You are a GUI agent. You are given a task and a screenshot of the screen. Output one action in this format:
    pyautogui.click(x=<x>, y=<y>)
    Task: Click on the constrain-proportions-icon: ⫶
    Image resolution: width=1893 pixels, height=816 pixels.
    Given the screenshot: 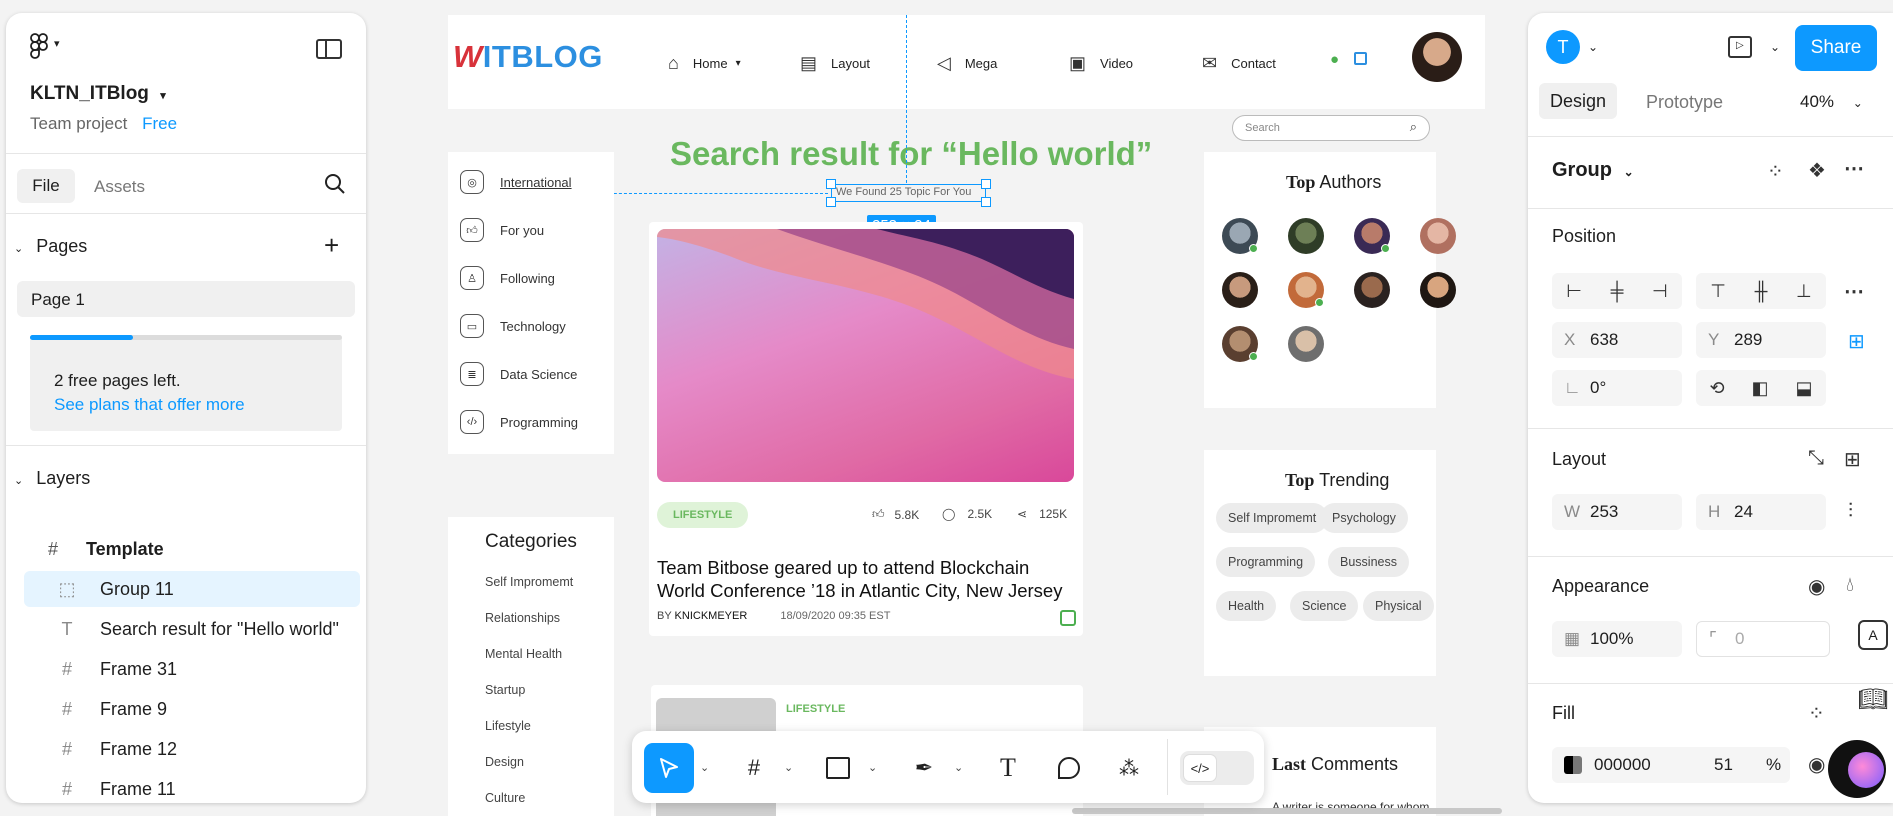 What is the action you would take?
    pyautogui.click(x=1850, y=511)
    